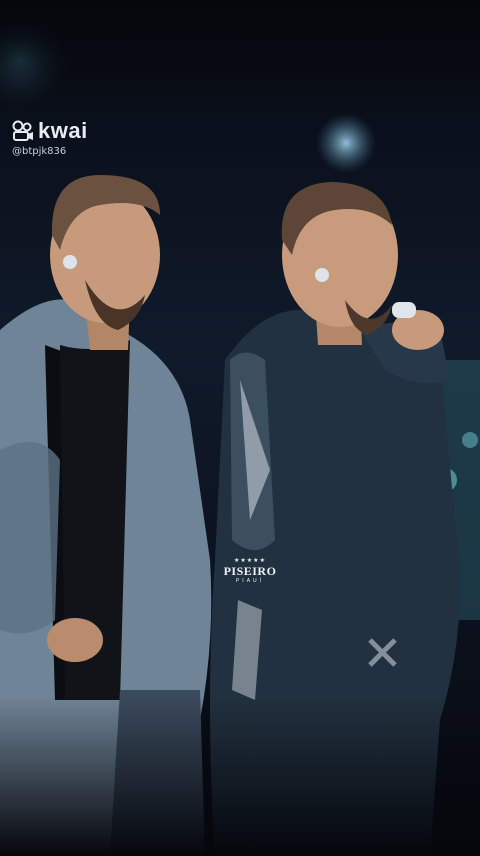  I want to click on stage-light, so click(346, 143).